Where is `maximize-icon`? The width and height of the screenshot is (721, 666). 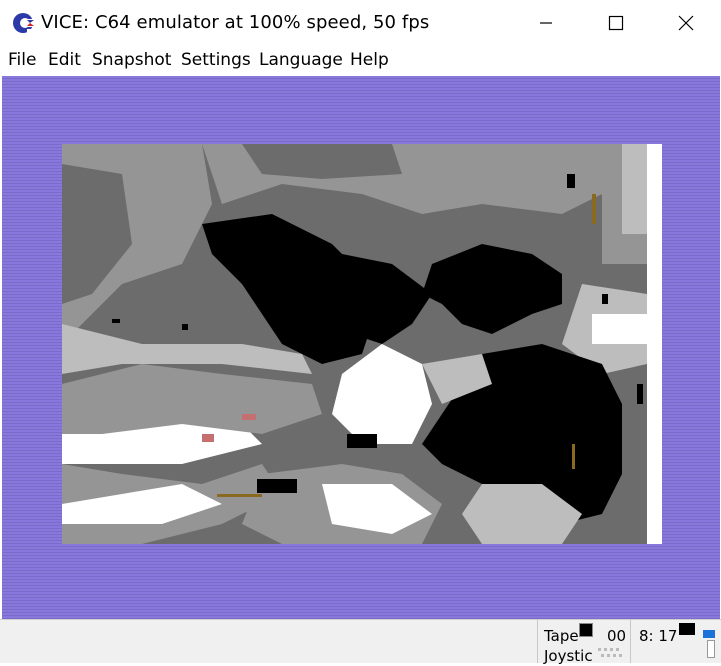
maximize-icon is located at coordinates (616, 23).